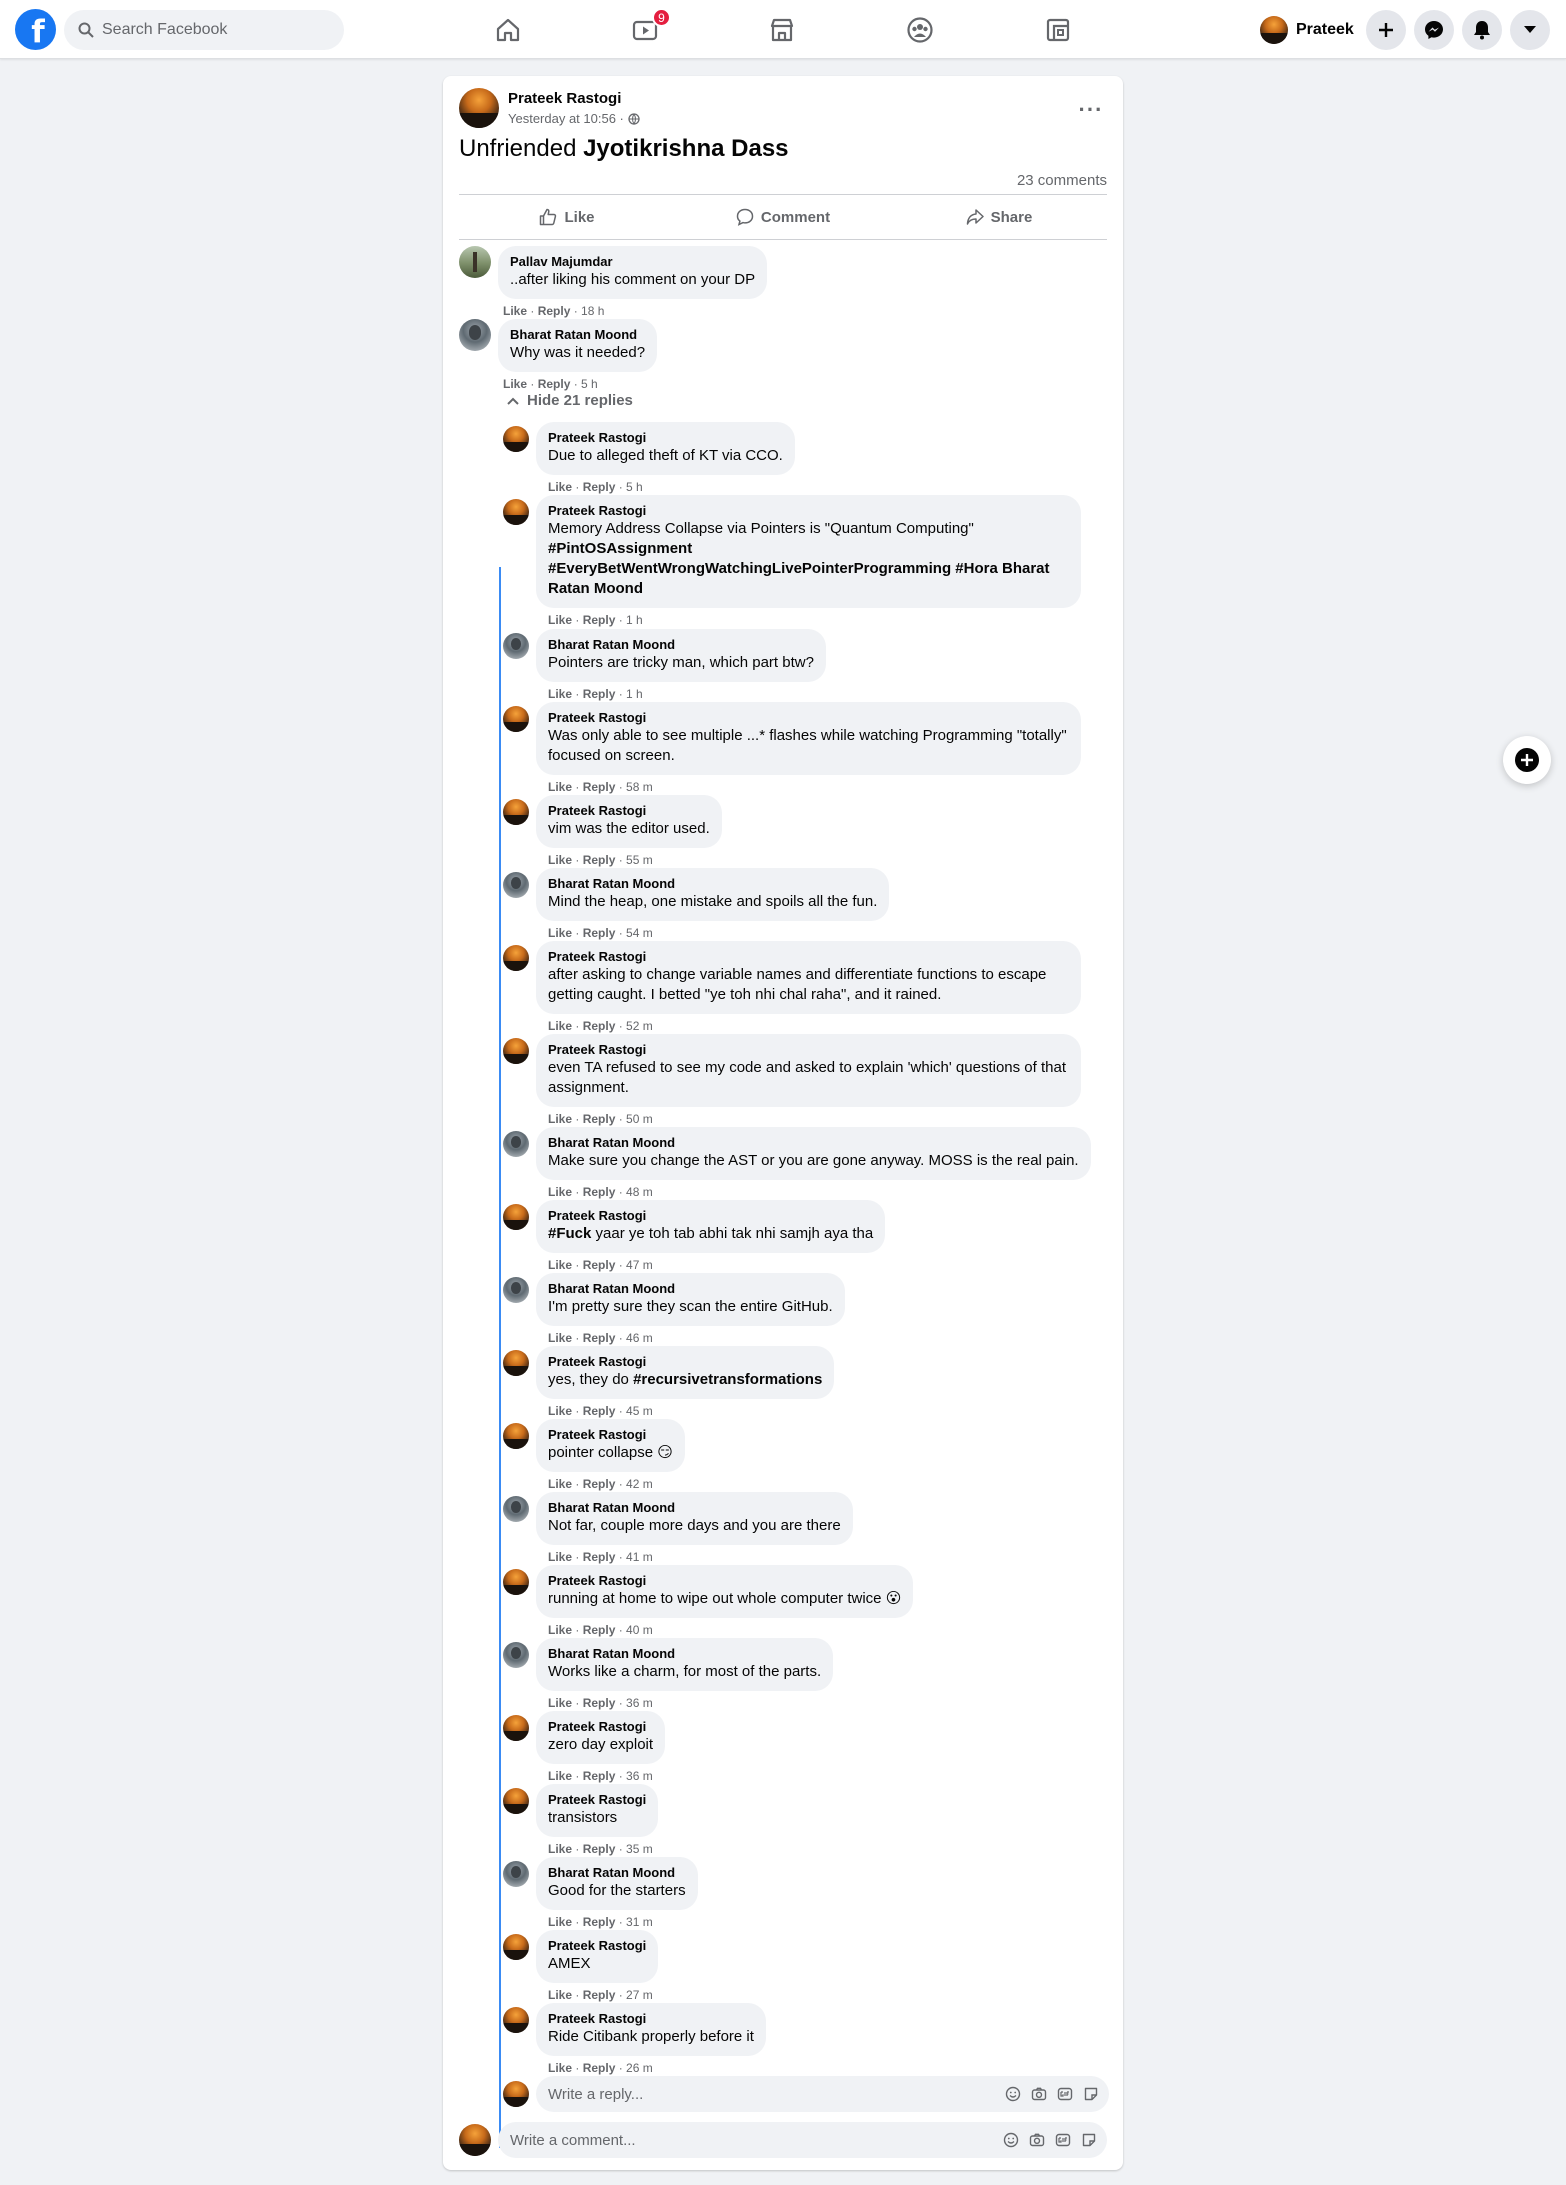 The height and width of the screenshot is (2185, 1566). I want to click on search-input, so click(212, 30).